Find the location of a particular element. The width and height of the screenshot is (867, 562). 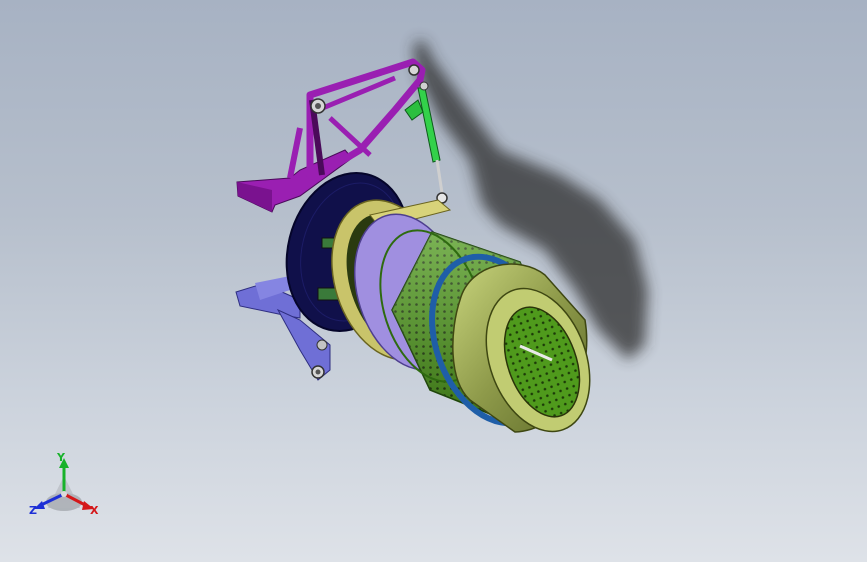

y-axis-label: Y is located at coordinates (61, 457).